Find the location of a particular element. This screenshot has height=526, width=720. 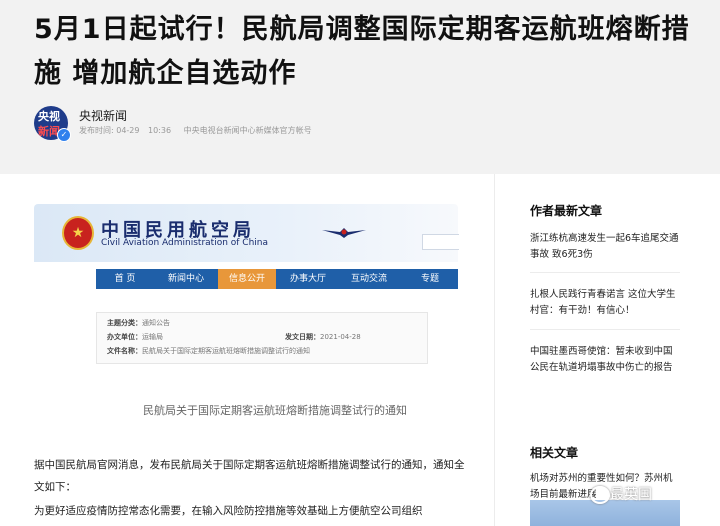

date-label: 发文日期： is located at coordinates (302, 337).